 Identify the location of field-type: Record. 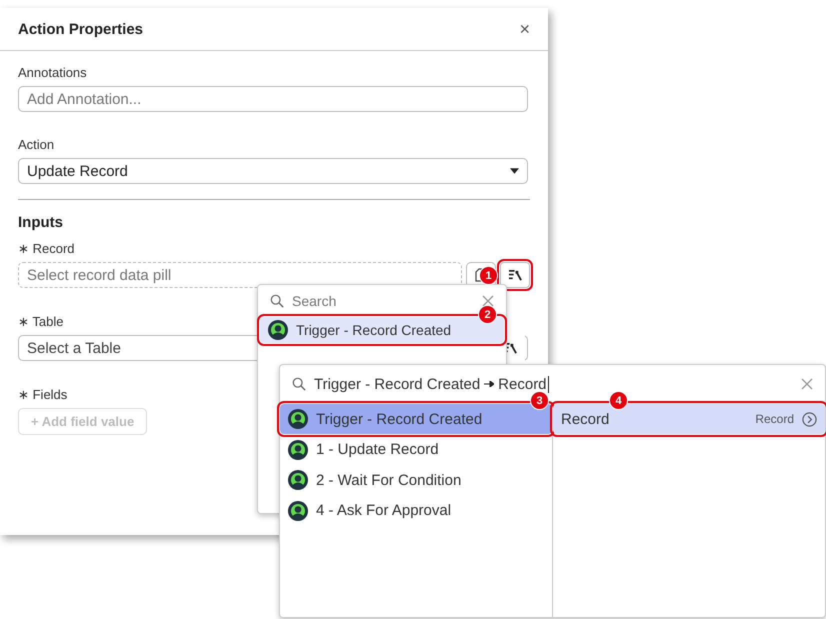
(774, 419).